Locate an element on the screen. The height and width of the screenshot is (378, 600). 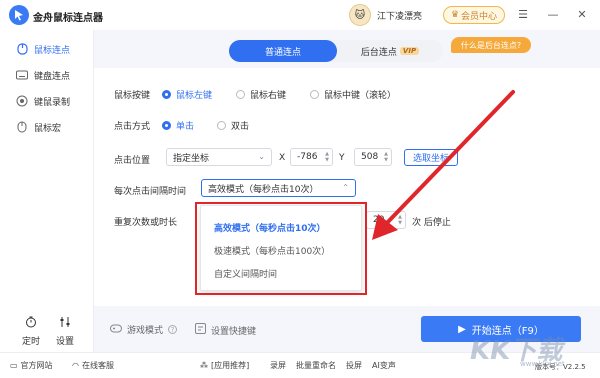
select-value: 高效模式（每秒点击10次） is located at coordinates (263, 189).